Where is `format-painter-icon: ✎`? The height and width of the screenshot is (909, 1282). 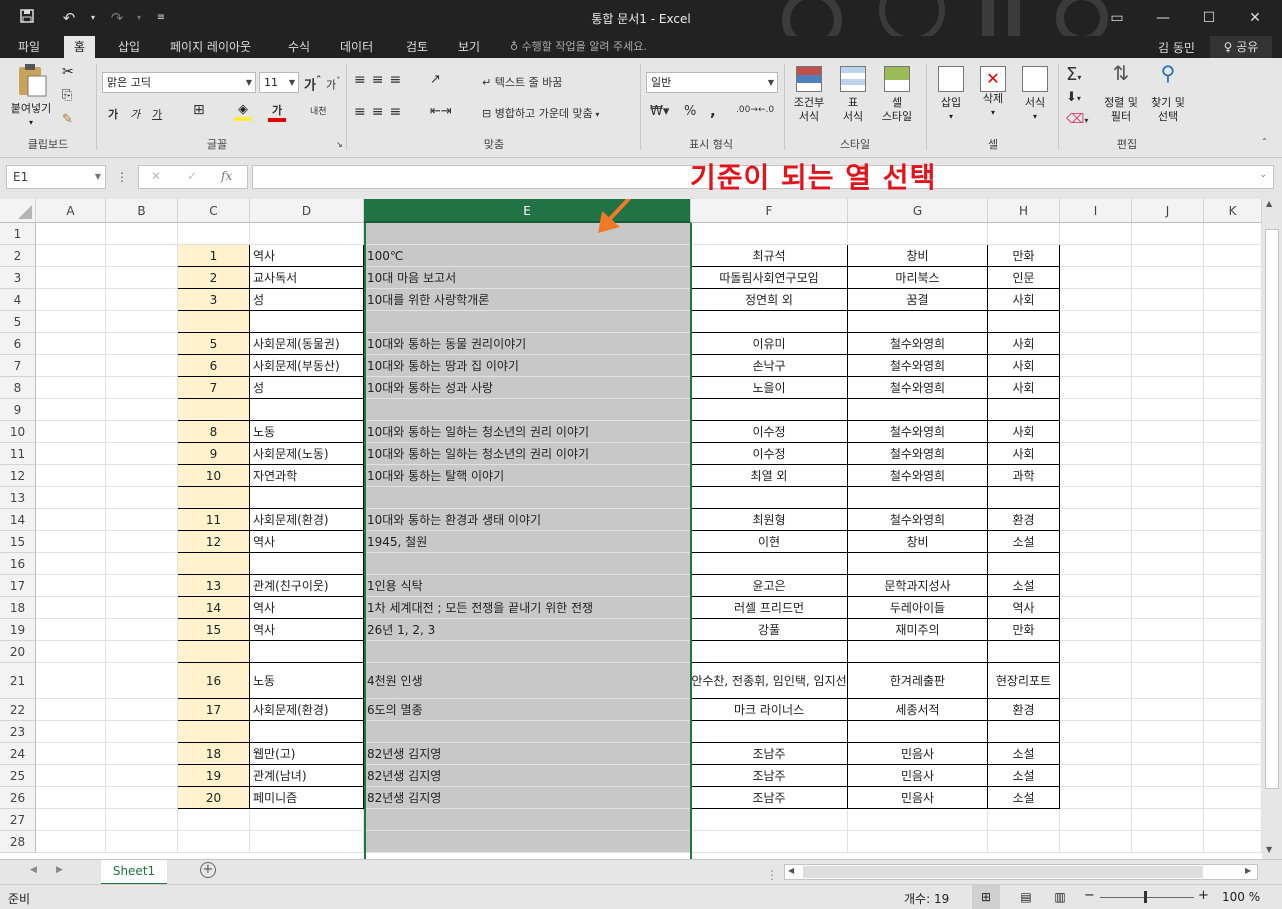 format-painter-icon: ✎ is located at coordinates (67, 119).